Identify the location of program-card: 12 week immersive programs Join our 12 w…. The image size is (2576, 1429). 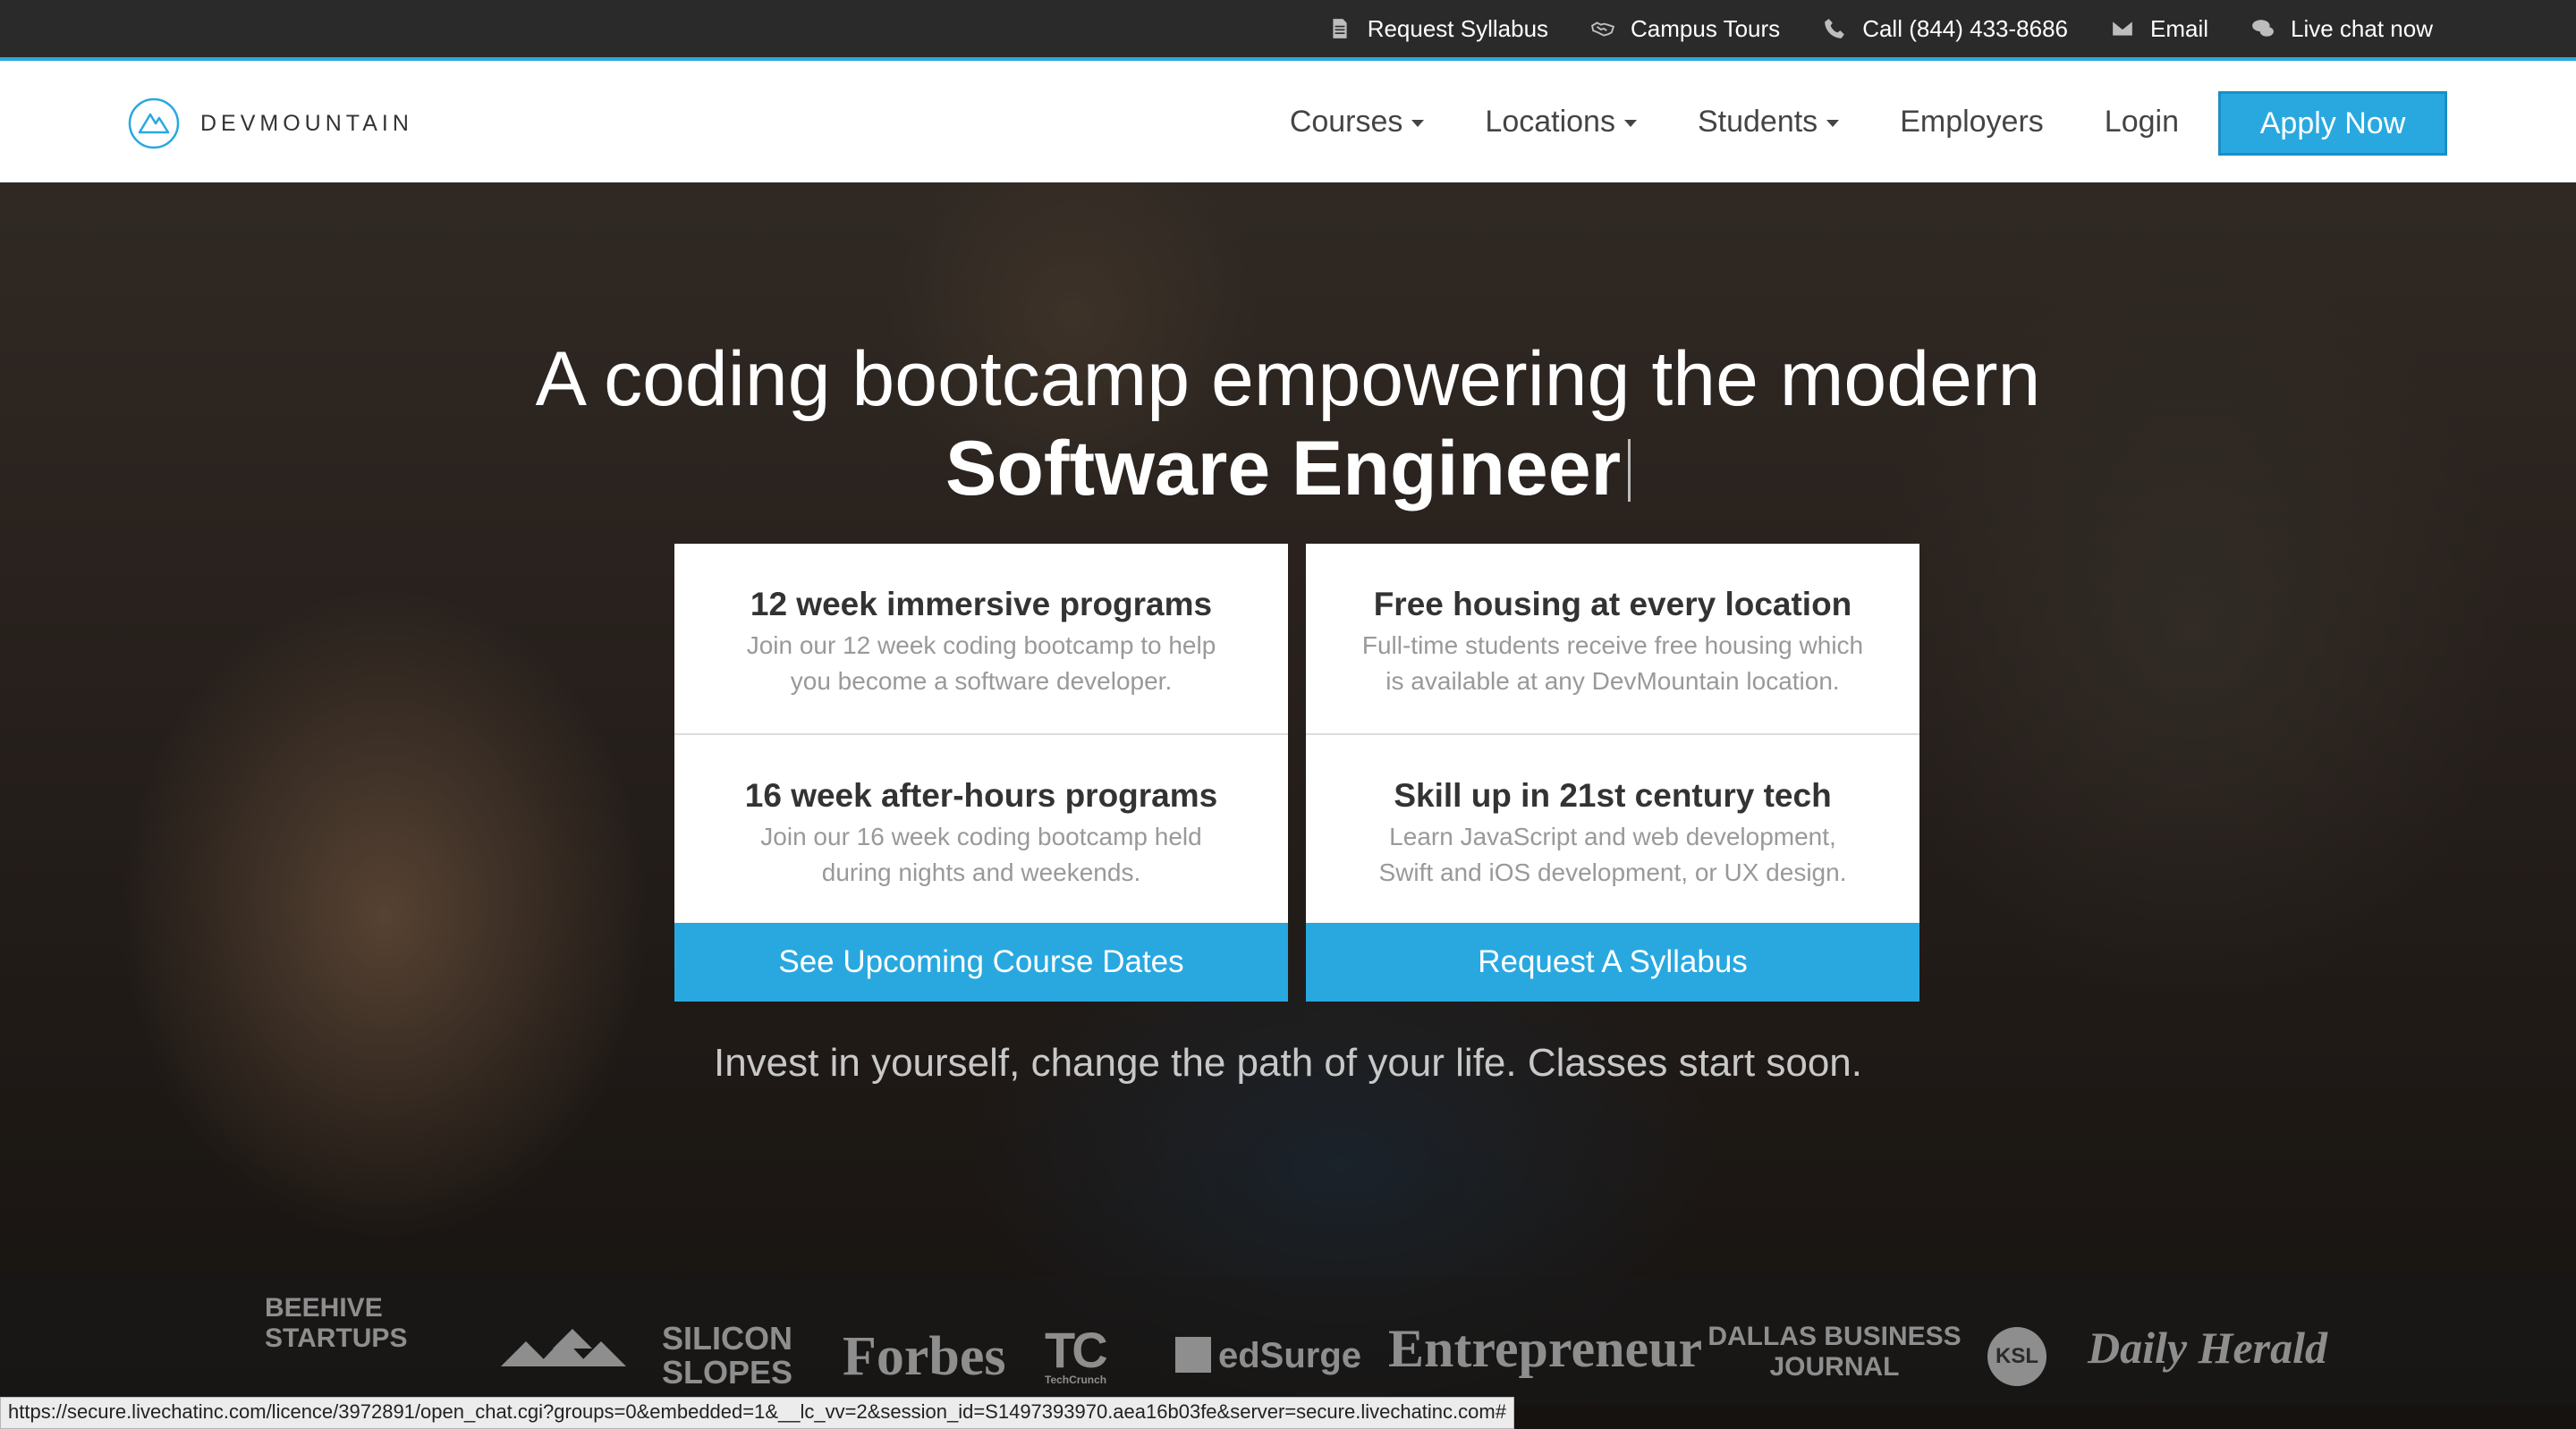
(981, 638).